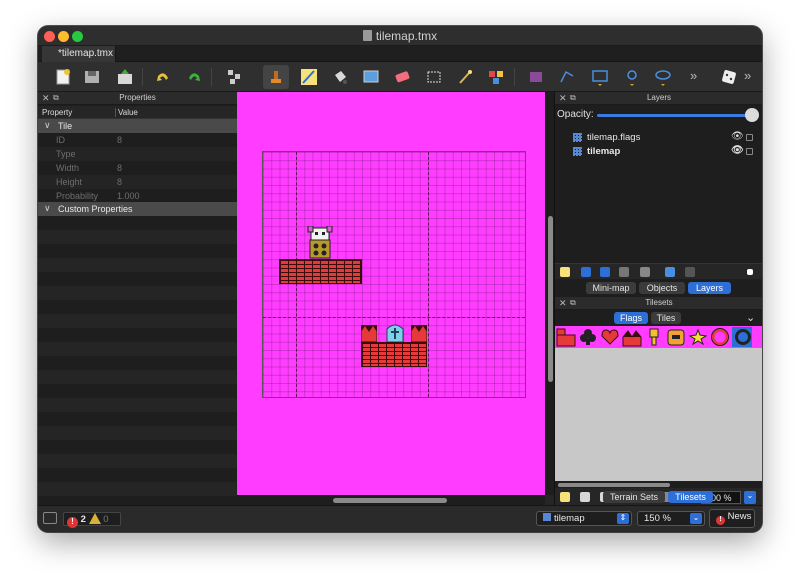 The width and height of the screenshot is (800, 584). I want to click on chevron-down-icon: ⌄, so click(750, 317).